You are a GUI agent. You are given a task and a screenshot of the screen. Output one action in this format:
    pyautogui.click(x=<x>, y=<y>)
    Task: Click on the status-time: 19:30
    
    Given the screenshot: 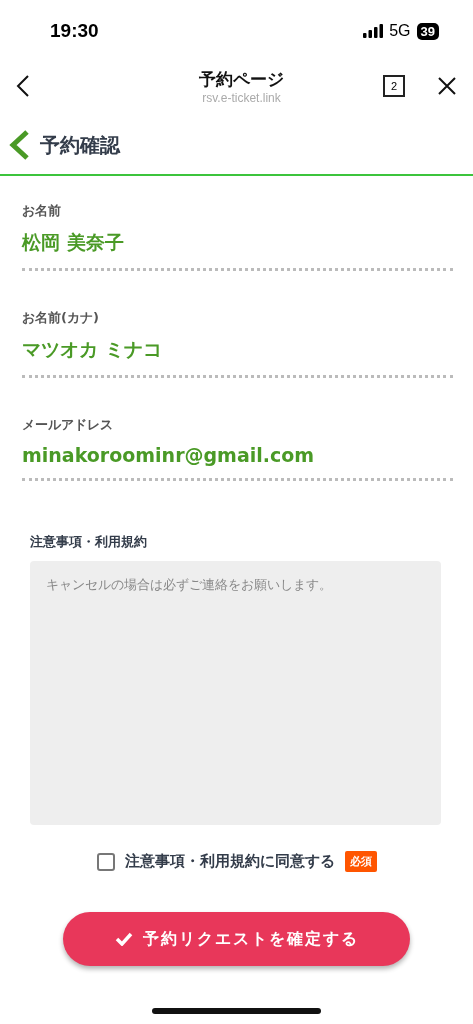 What is the action you would take?
    pyautogui.click(x=74, y=31)
    